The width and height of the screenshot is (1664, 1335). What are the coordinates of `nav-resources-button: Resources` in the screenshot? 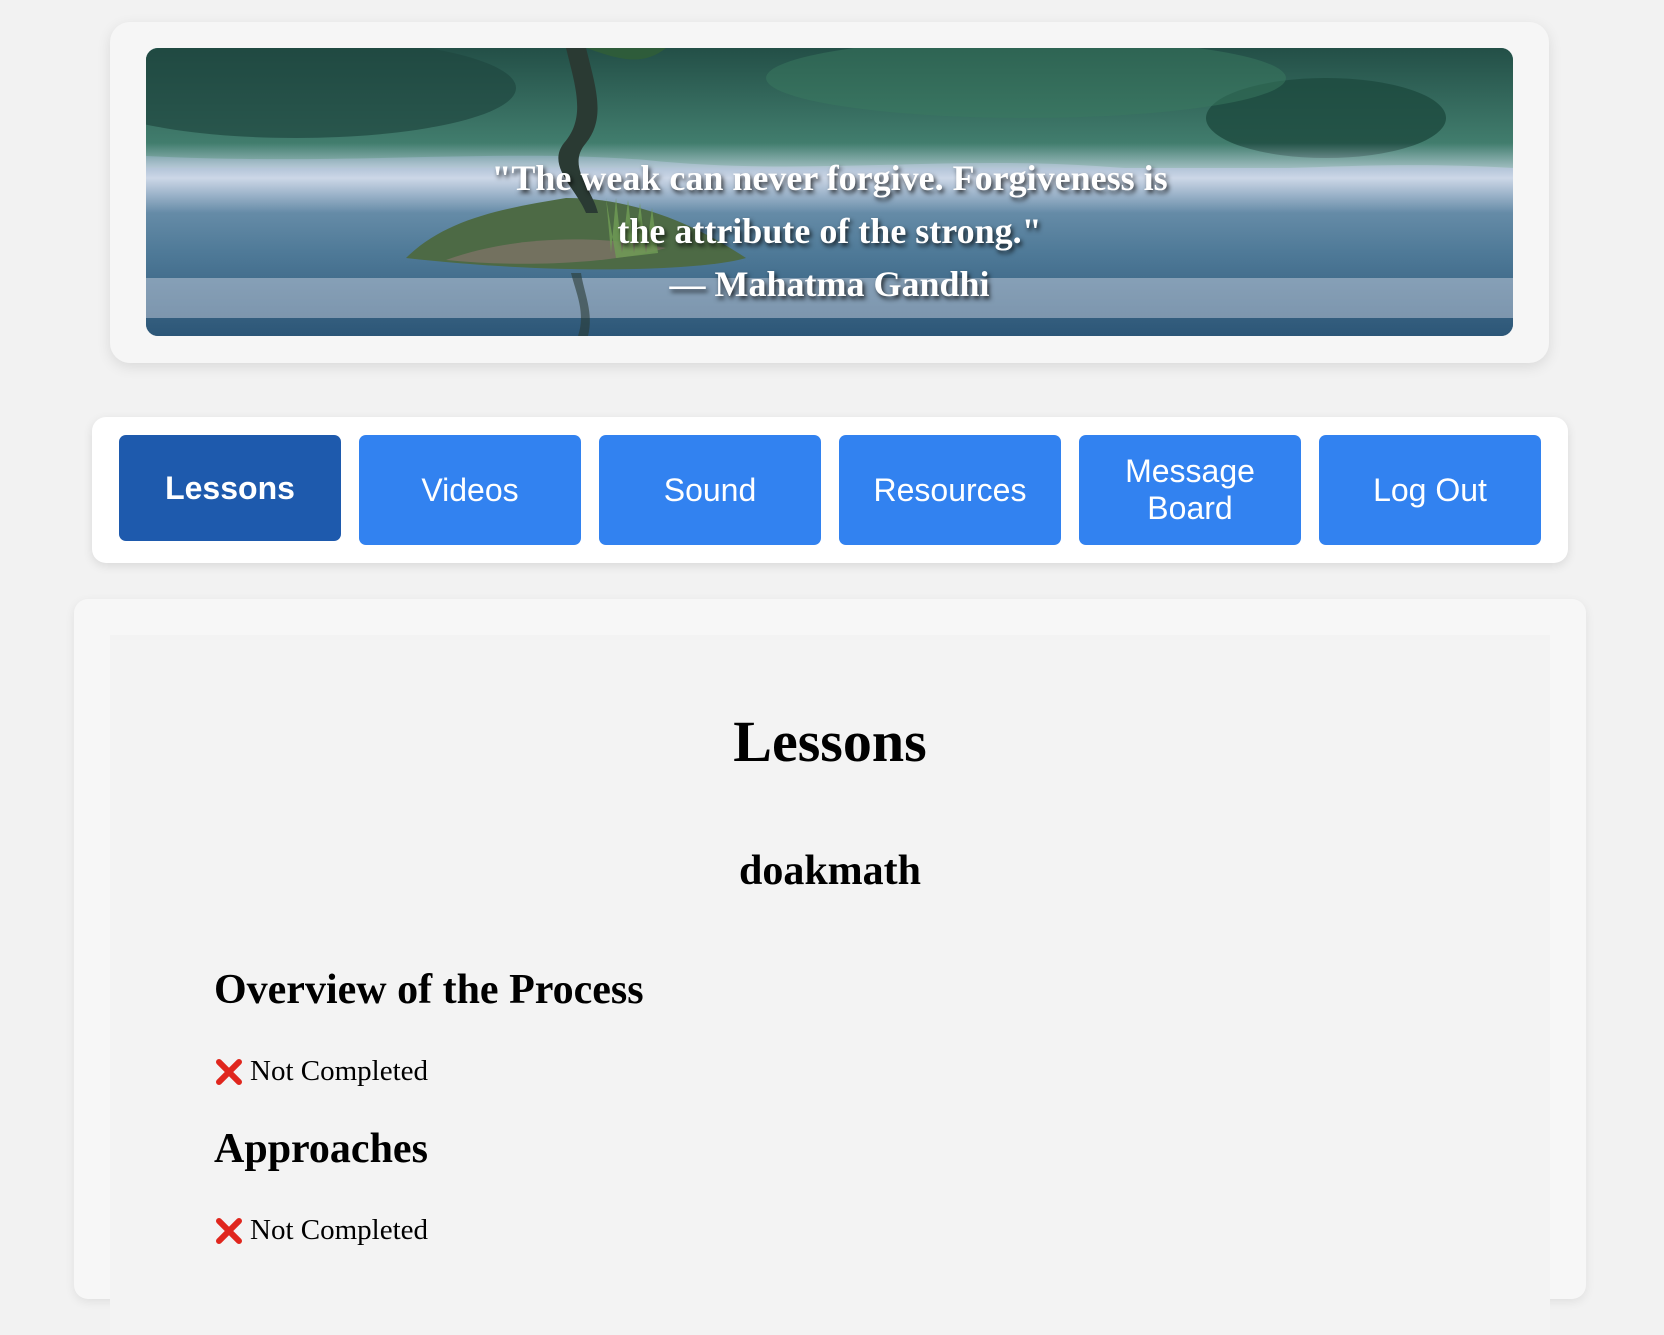 It's located at (950, 490).